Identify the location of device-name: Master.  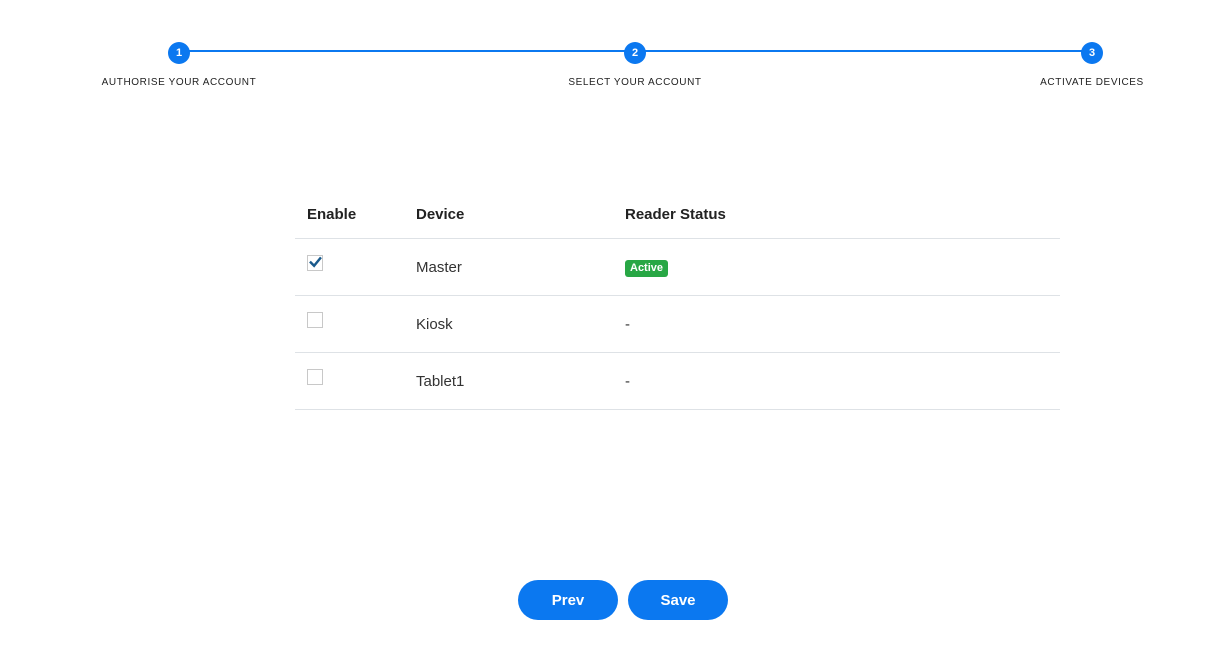
(508, 267).